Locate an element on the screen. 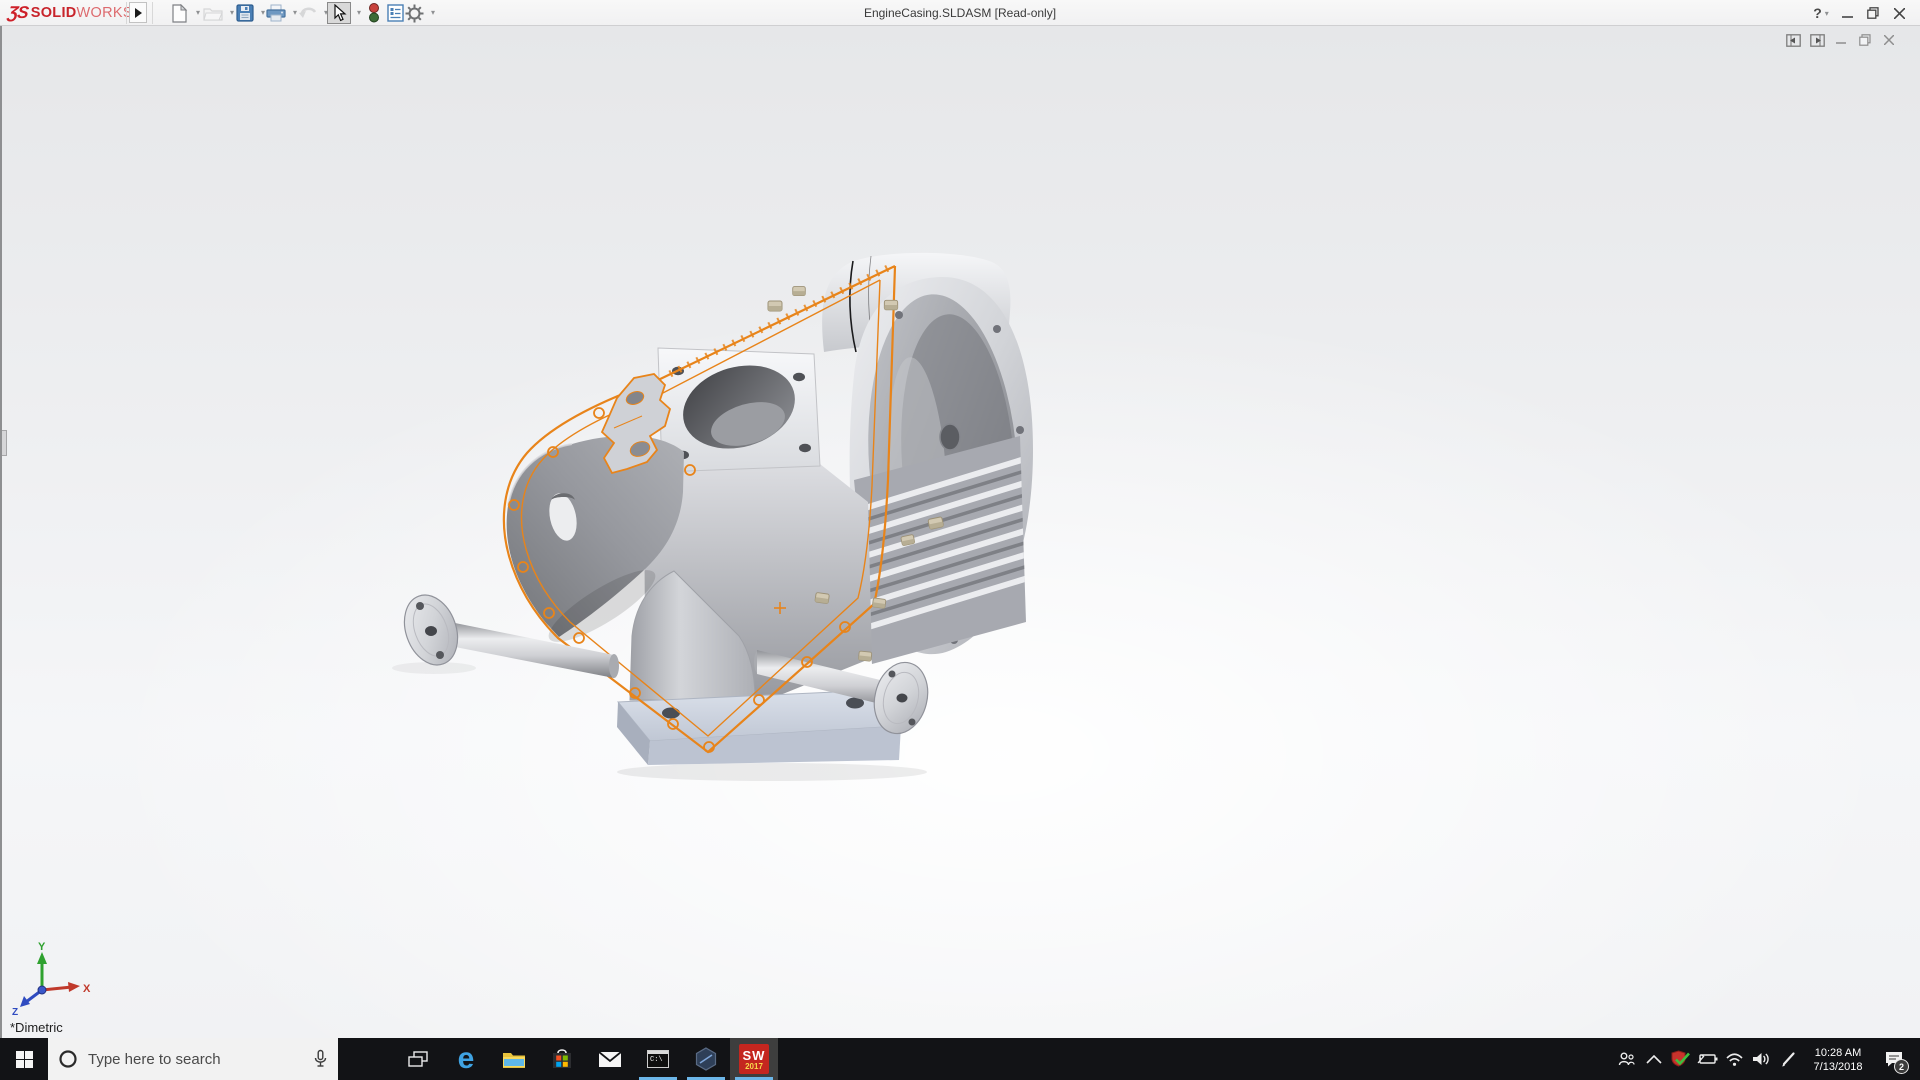  battery-plug-icon is located at coordinates (1707, 1059).